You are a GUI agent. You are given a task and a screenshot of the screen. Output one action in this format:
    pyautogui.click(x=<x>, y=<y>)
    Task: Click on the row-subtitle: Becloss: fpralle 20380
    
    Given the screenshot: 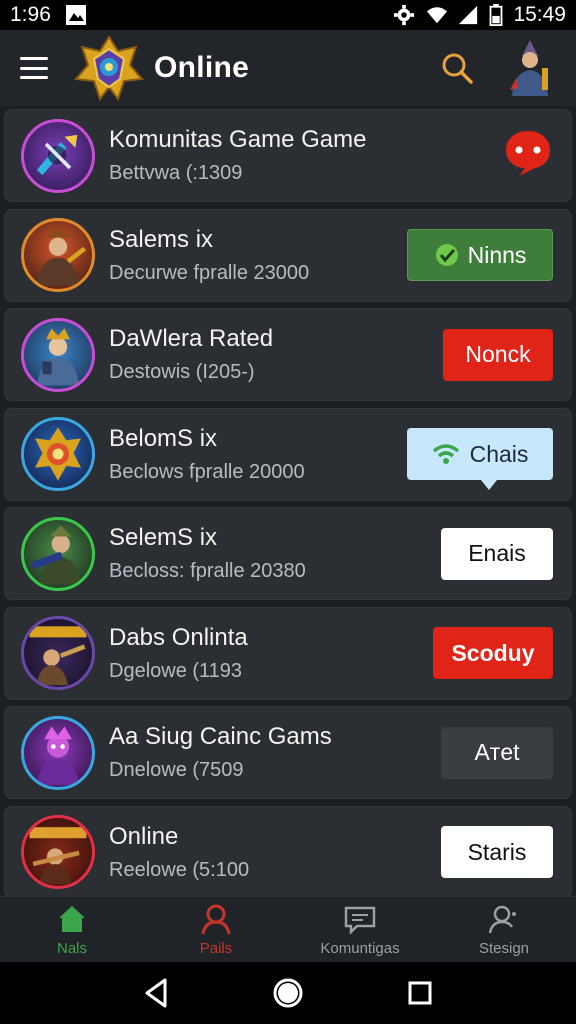 What is the action you would take?
    pyautogui.click(x=207, y=571)
    